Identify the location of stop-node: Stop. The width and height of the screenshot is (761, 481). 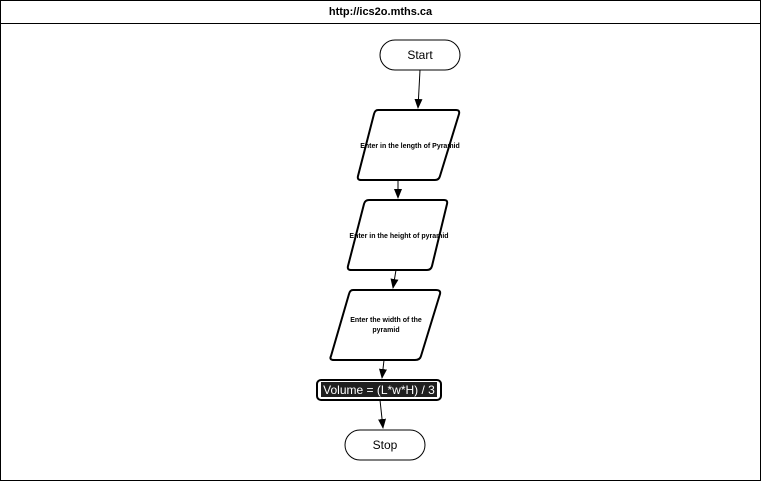
(385, 445).